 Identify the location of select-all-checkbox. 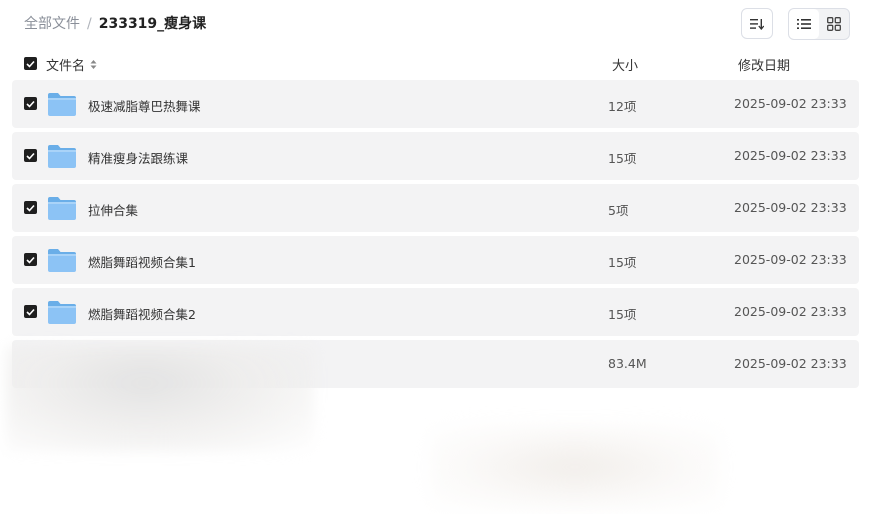
(30, 63).